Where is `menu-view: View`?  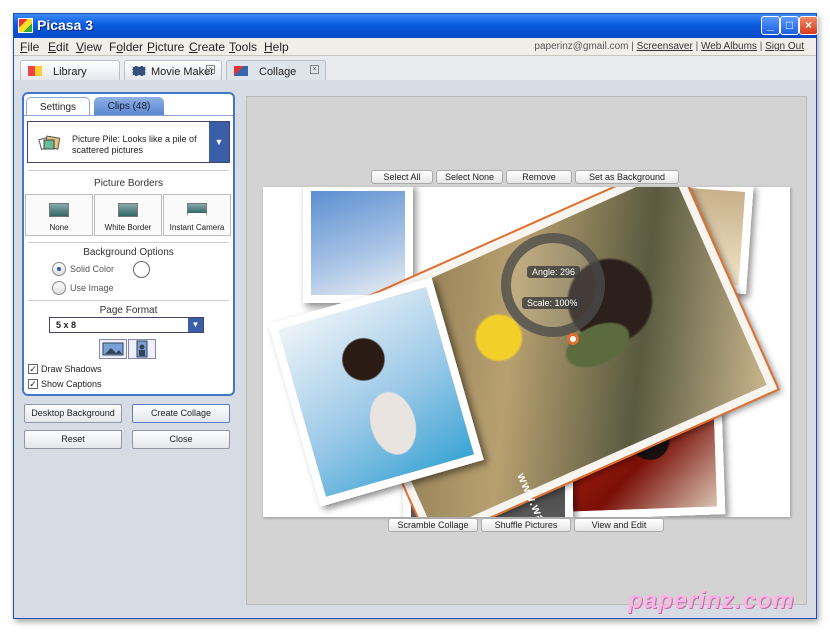
menu-view: View is located at coordinates (89, 47).